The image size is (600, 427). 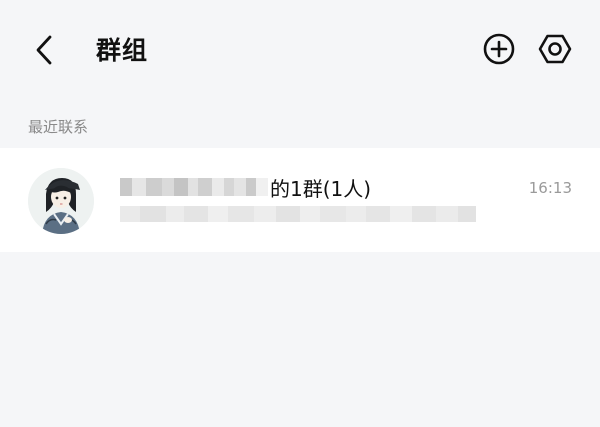 I want to click on settings-button, so click(x=555, y=49).